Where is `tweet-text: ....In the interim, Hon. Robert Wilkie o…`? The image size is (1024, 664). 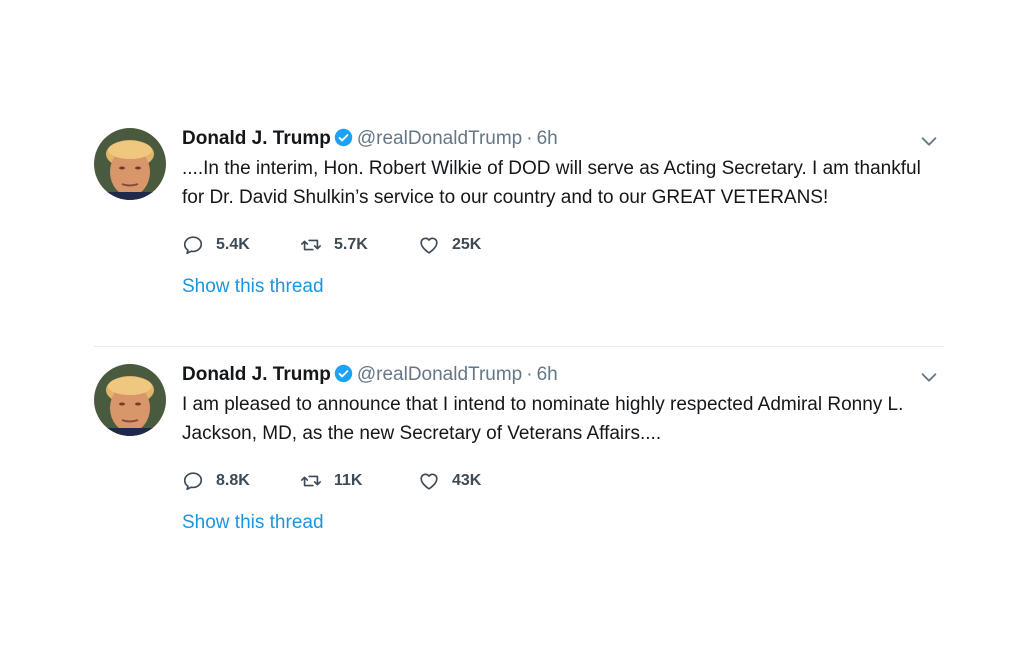
tweet-text: ....In the interim, Hon. Robert Wilkie o… is located at coordinates (551, 183).